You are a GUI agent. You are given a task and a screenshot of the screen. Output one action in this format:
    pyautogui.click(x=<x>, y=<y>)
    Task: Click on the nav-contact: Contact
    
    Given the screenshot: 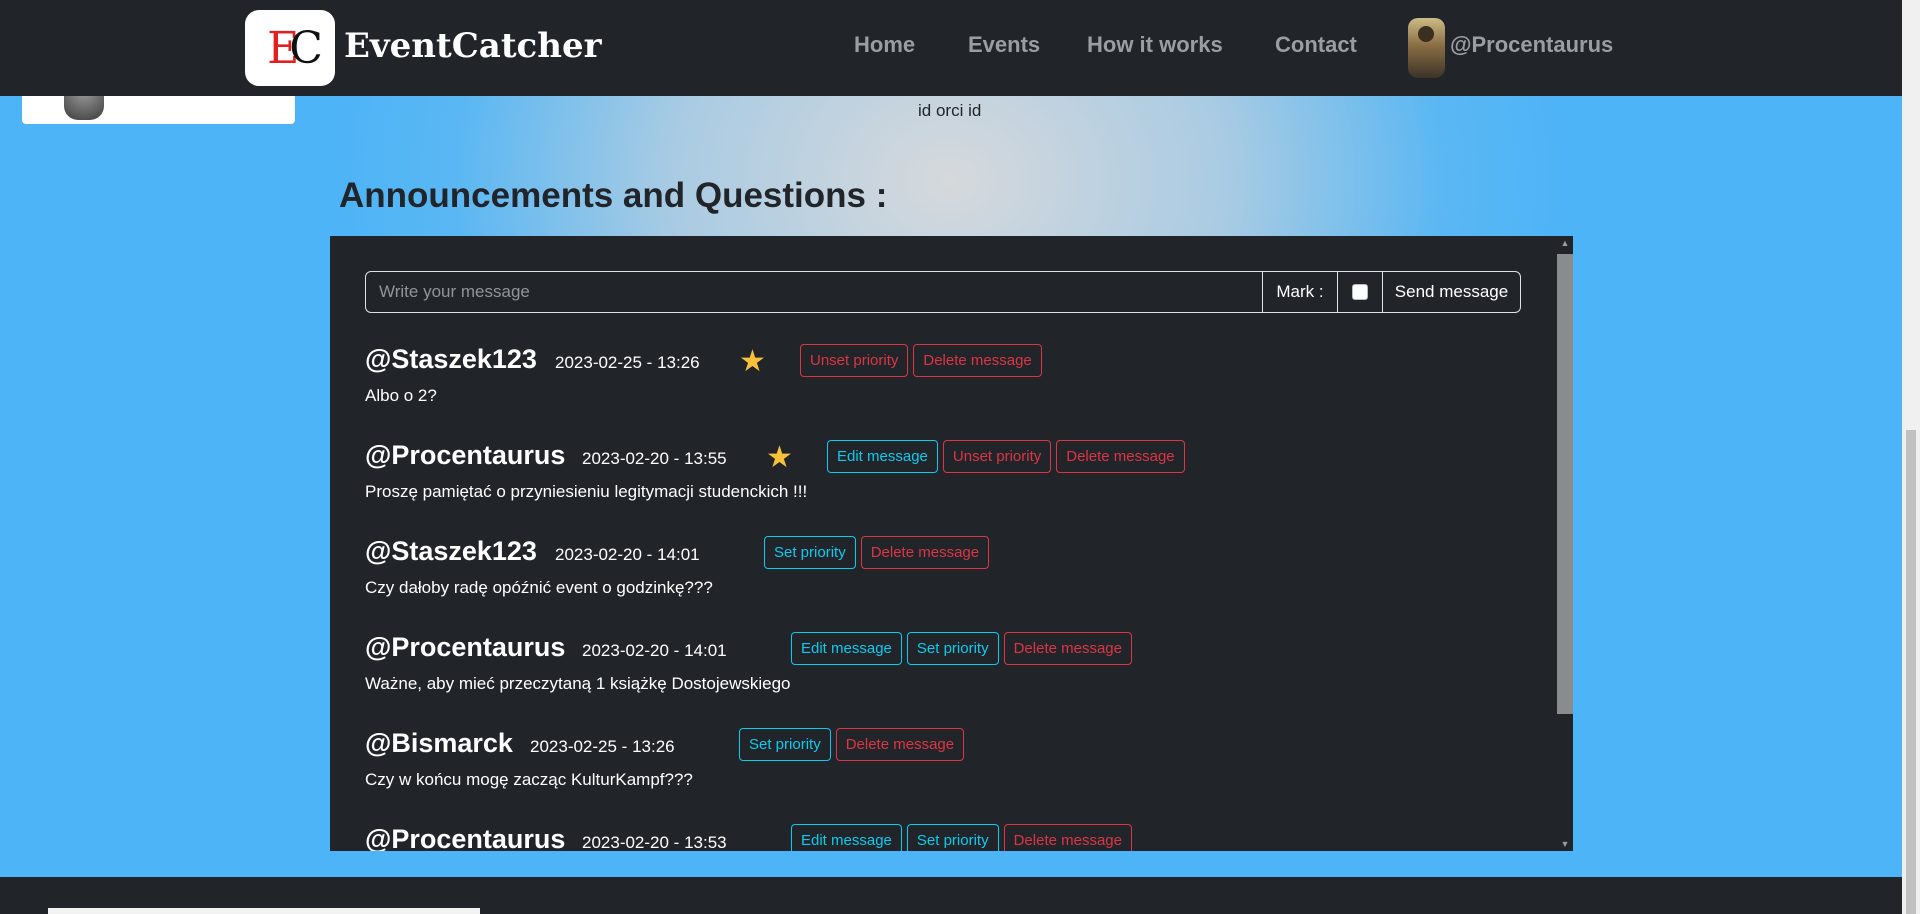 What is the action you would take?
    pyautogui.click(x=1316, y=45)
    